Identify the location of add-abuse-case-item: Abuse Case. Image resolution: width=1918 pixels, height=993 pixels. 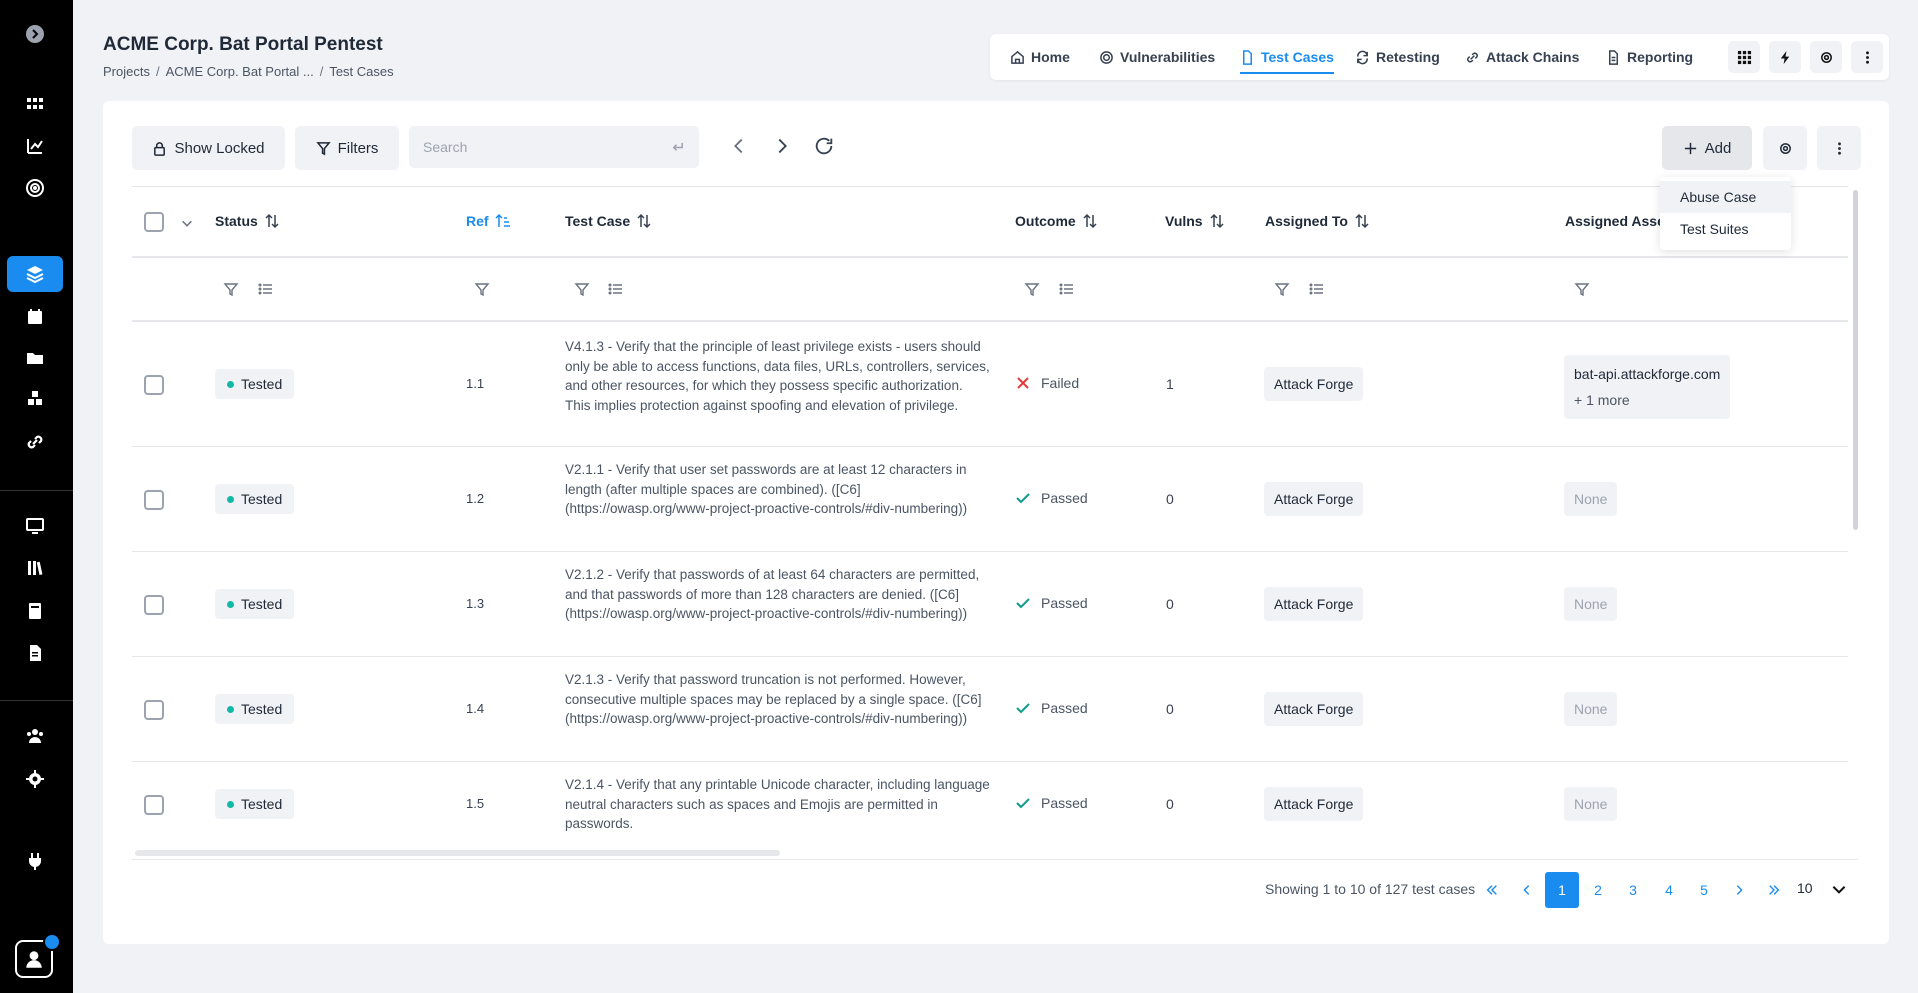
(1725, 197).